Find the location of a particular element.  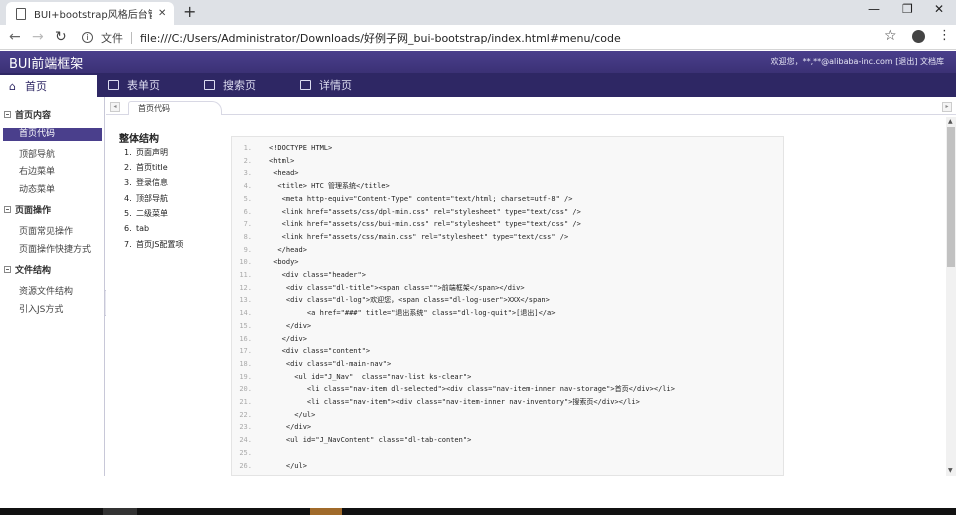

nav-item-detail: 详情页 is located at coordinates (326, 85).